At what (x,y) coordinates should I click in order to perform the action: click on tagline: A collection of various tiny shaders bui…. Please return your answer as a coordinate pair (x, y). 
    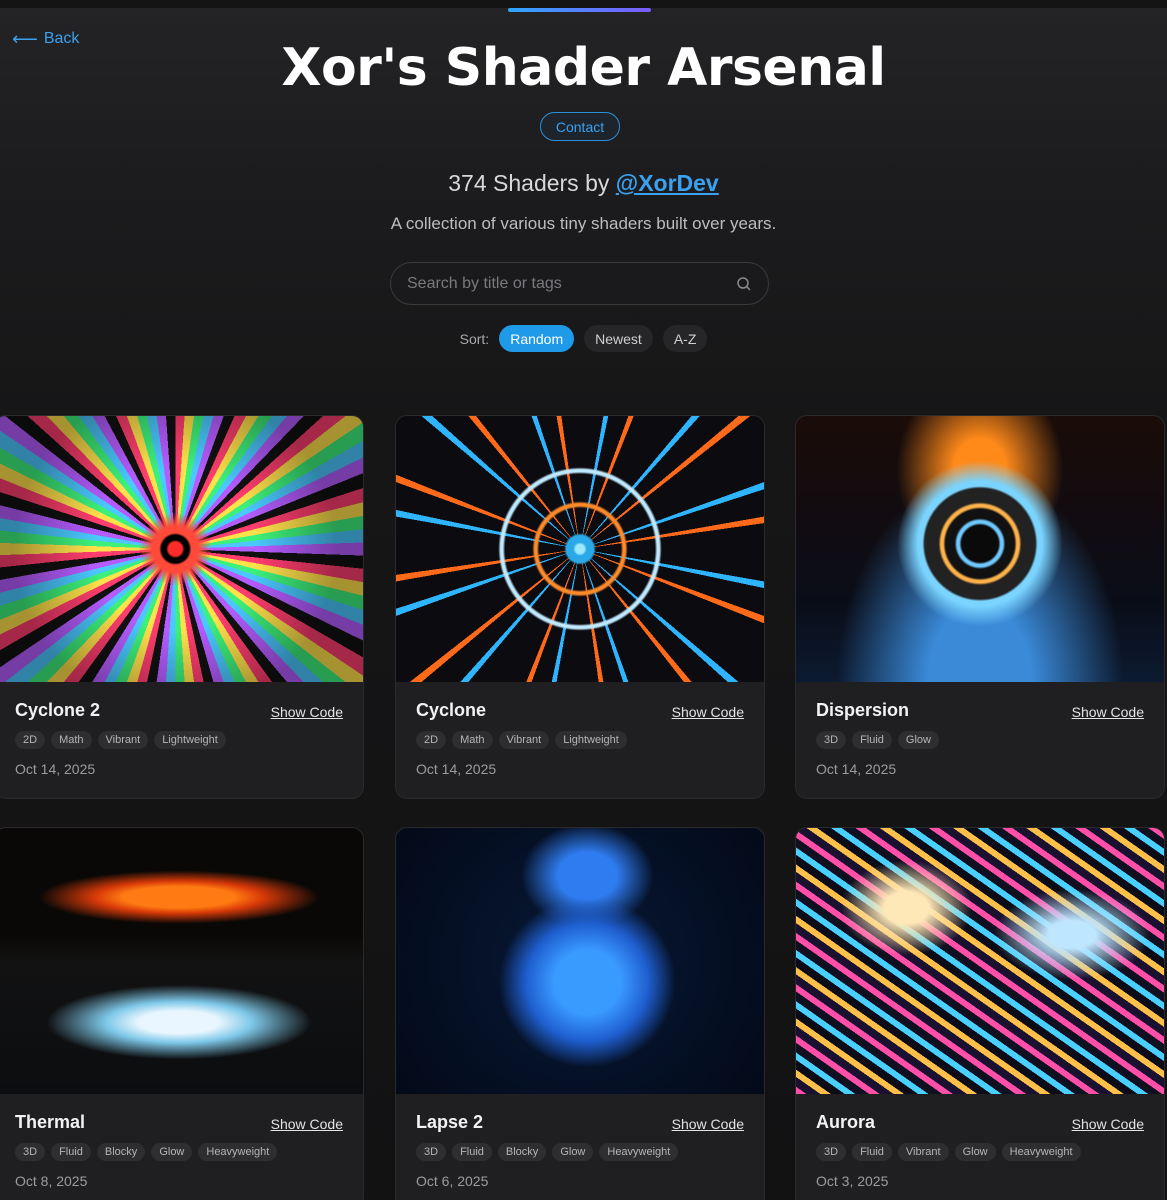
    Looking at the image, I should click on (583, 223).